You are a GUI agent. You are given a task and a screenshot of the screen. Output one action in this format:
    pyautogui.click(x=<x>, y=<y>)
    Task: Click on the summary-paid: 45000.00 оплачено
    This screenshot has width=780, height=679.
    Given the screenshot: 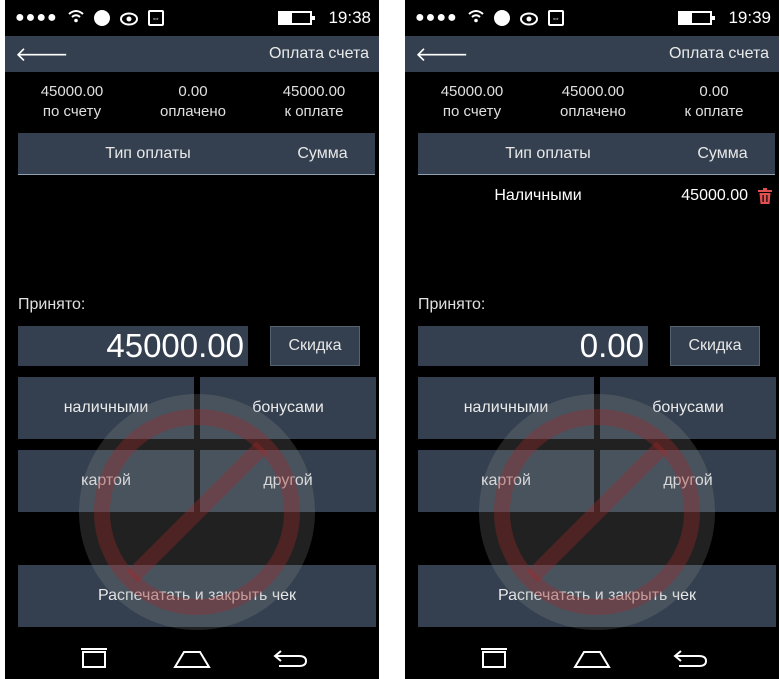 What is the action you would take?
    pyautogui.click(x=593, y=103)
    